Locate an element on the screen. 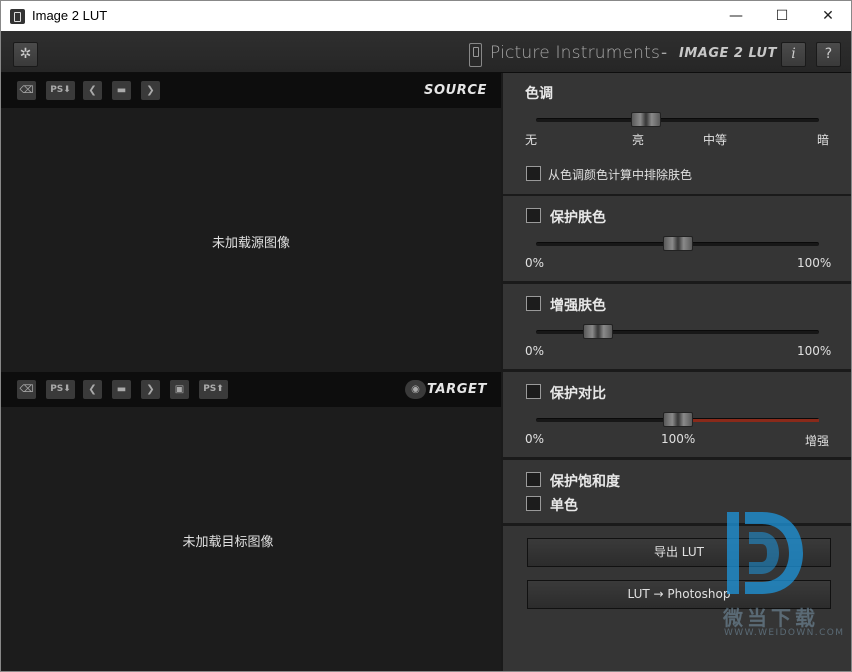  close-button: ✕ is located at coordinates (828, 16).